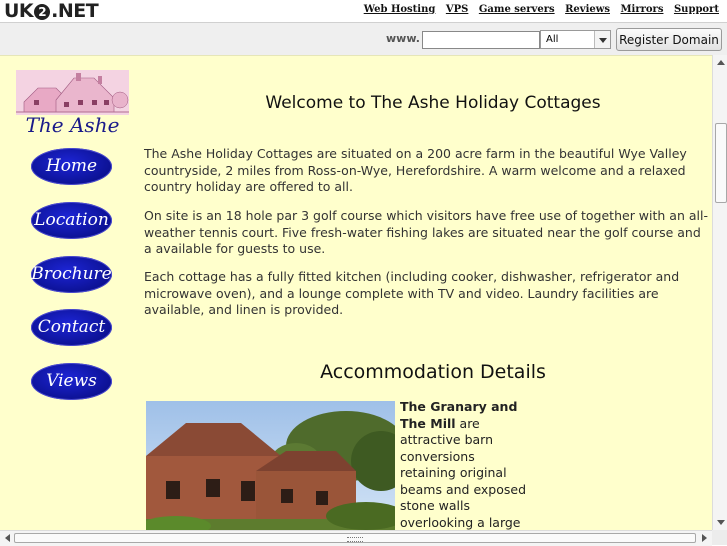 The height and width of the screenshot is (546, 727). Describe the element at coordinates (19, 11) in the screenshot. I see `logo-text-left: UK` at that location.